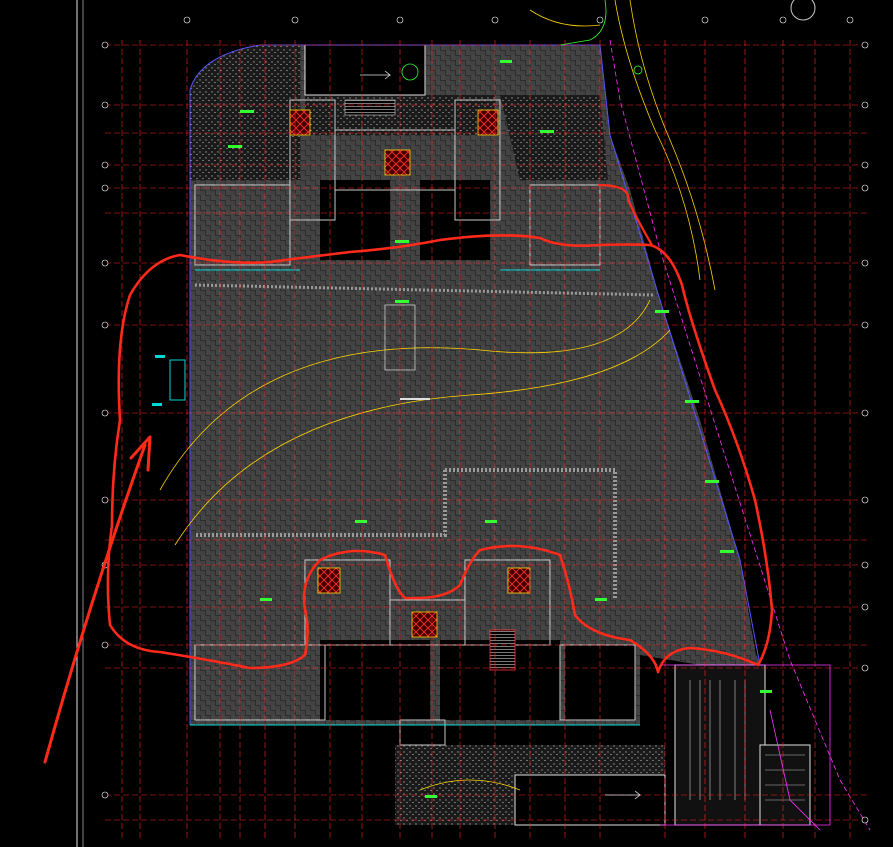 Image resolution: width=893 pixels, height=847 pixels. I want to click on sheet-border, so click(80, 423).